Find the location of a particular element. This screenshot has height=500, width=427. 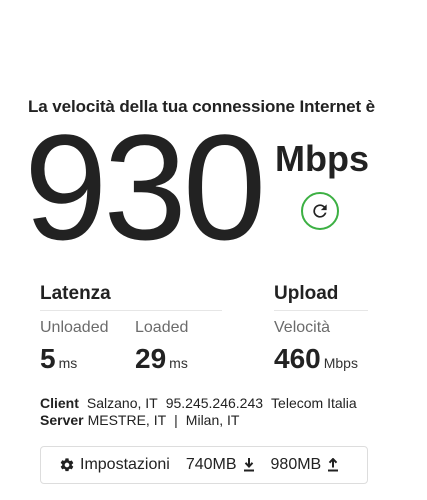

unloaded-latency-unit: ms is located at coordinates (68, 363).